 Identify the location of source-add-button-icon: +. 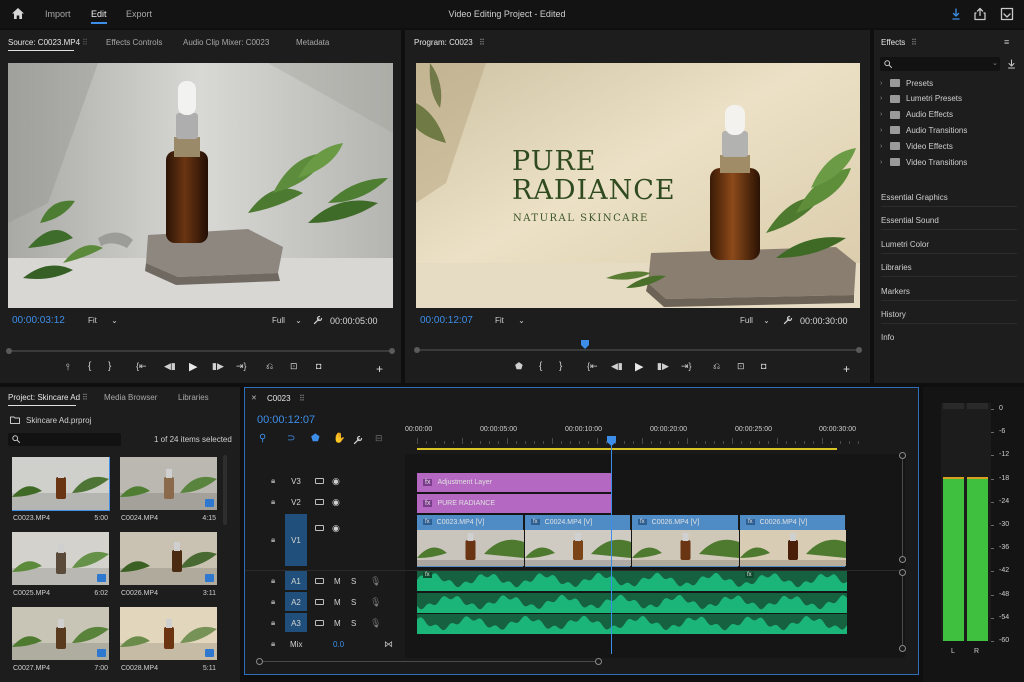
(379, 369).